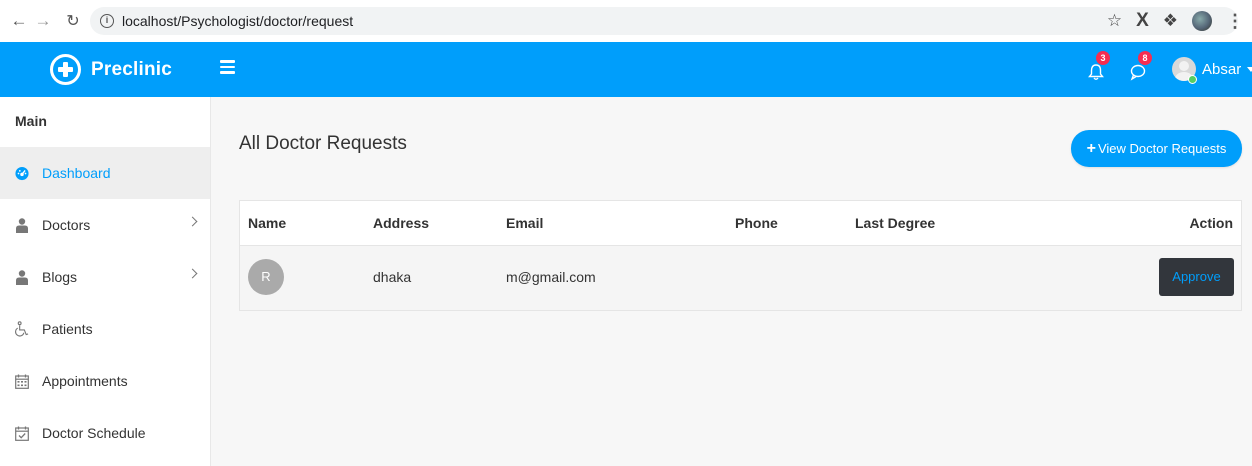 This screenshot has width=1252, height=466. Describe the element at coordinates (1114, 21) in the screenshot. I see `star-icon: ☆` at that location.